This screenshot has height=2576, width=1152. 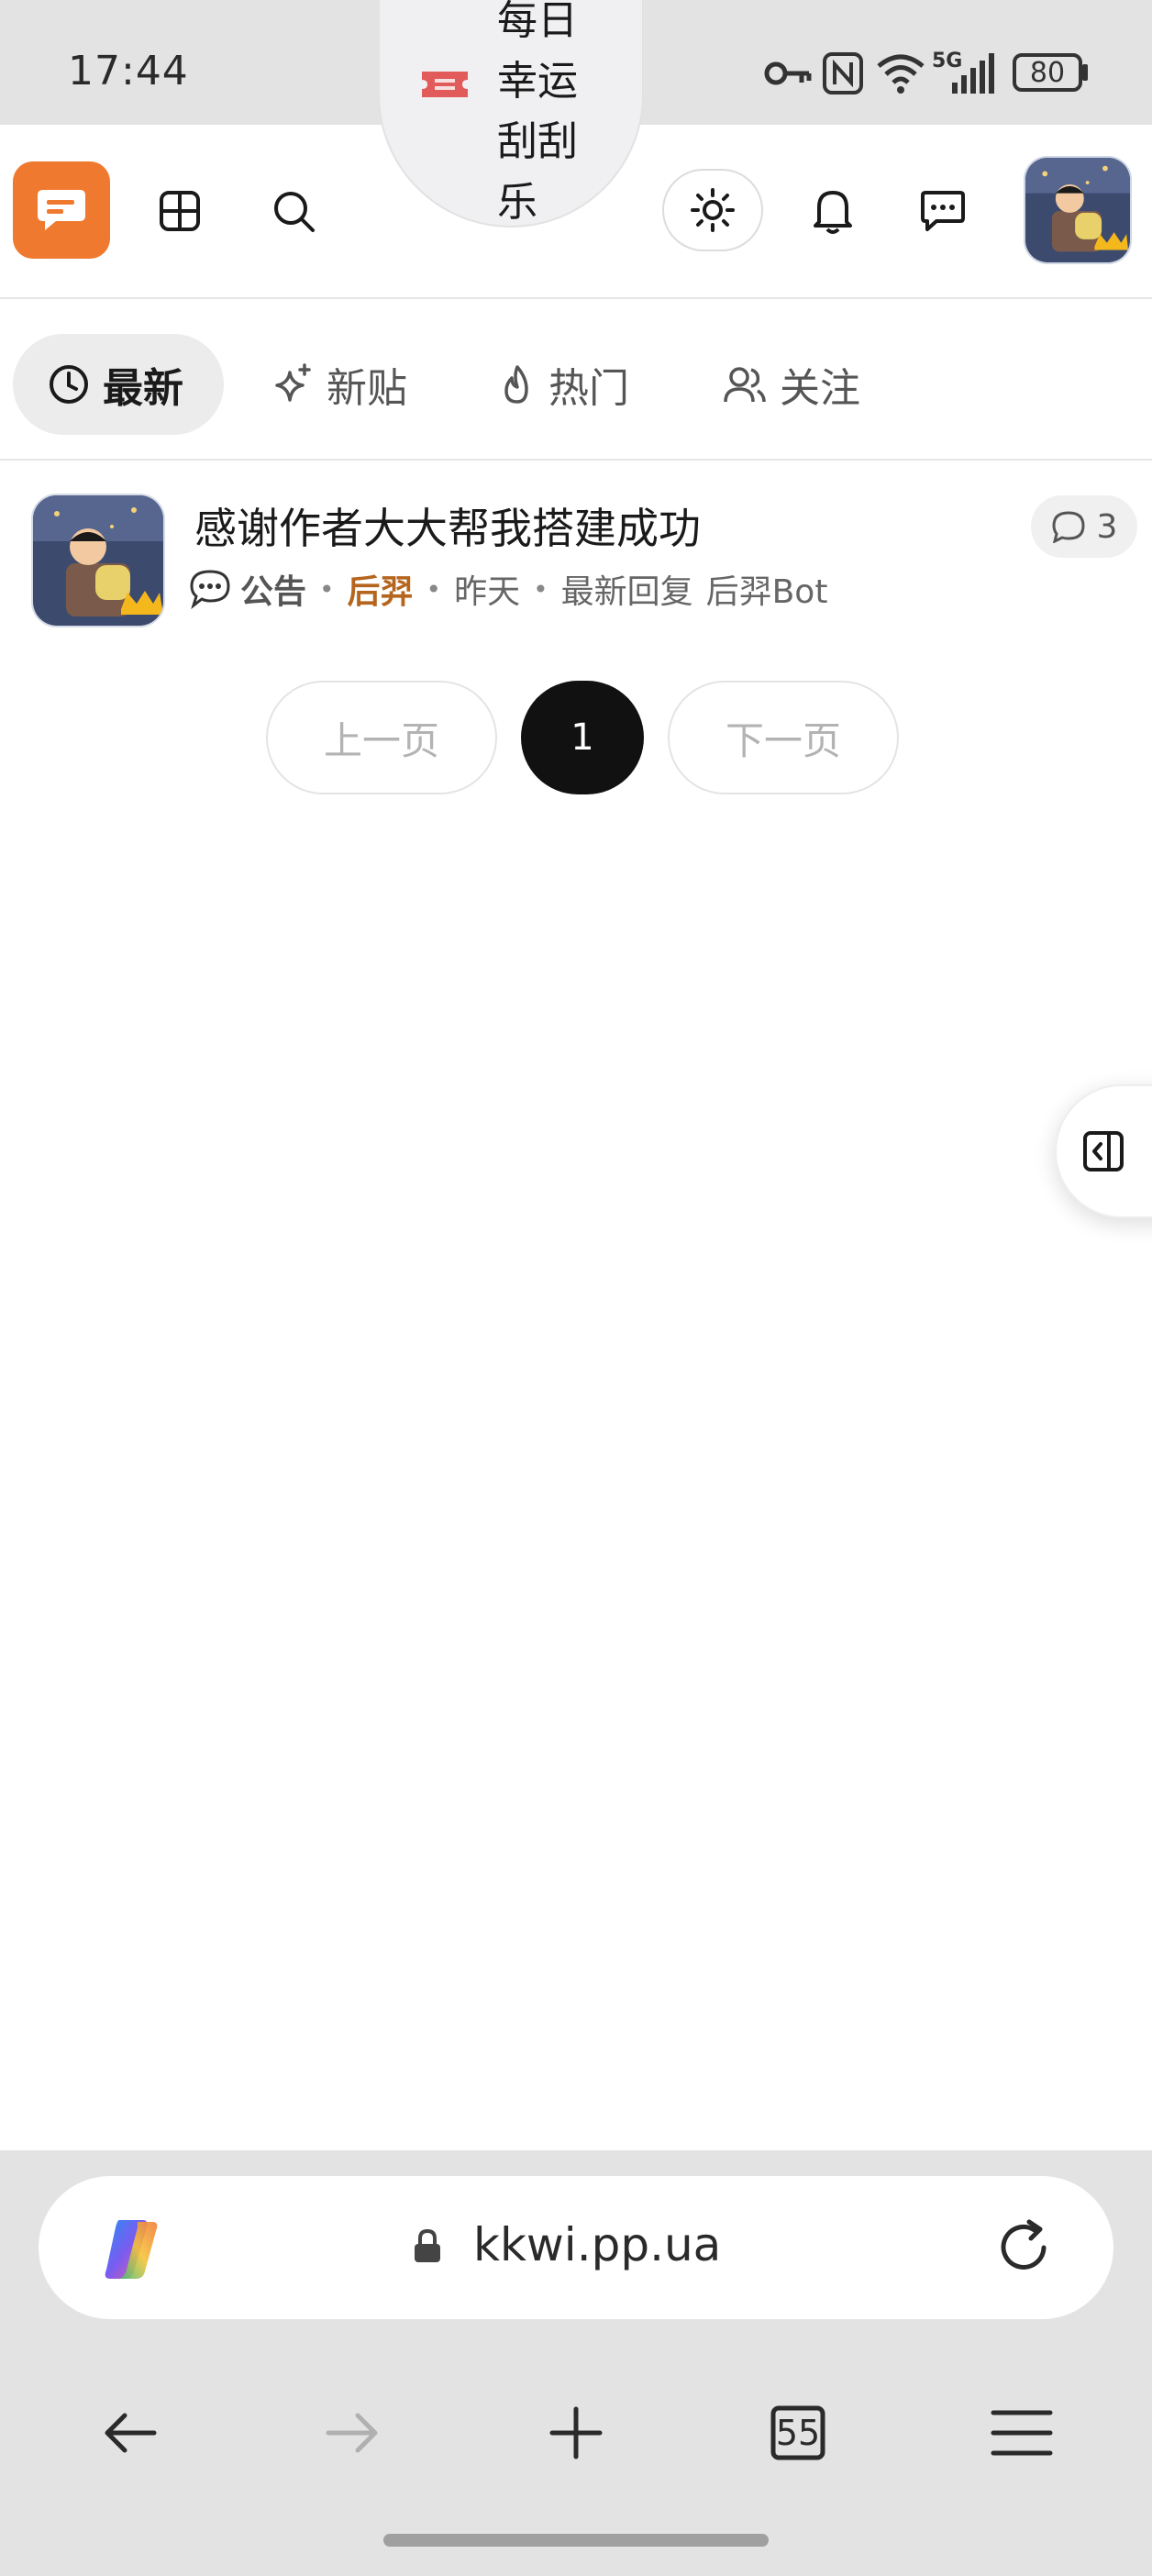 What do you see at coordinates (445, 84) in the screenshot?
I see `ticket-icon` at bounding box center [445, 84].